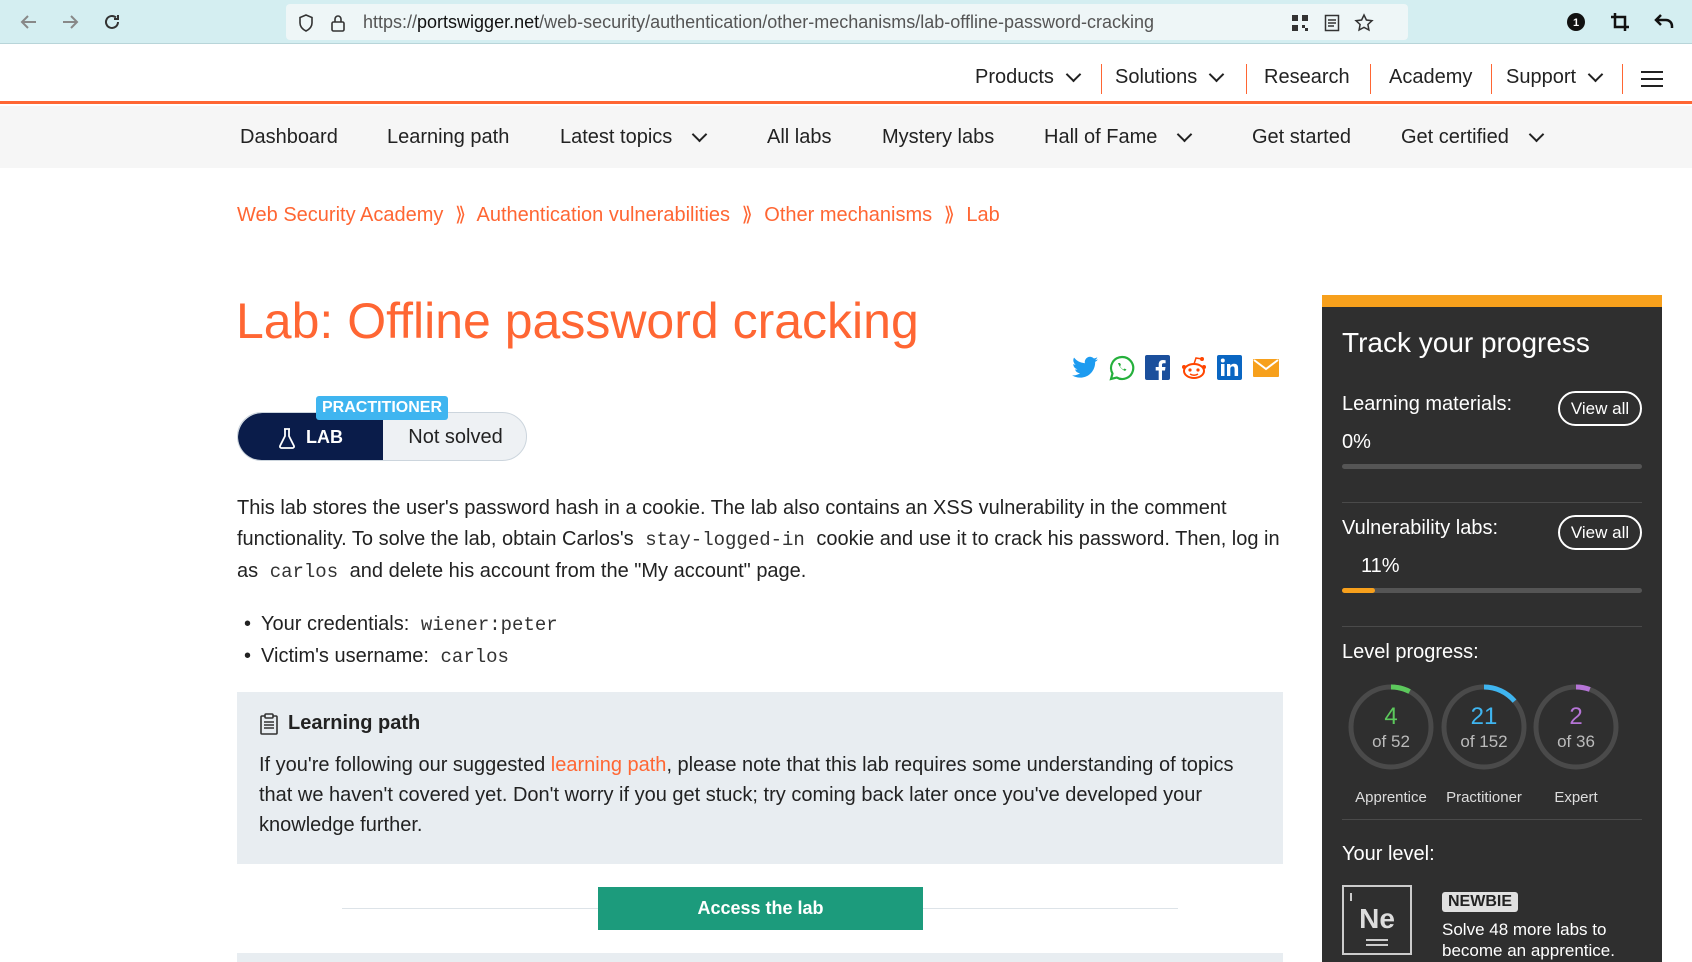 The width and height of the screenshot is (1692, 962). Describe the element at coordinates (404, 625) in the screenshot. I see `list-item: Your credentials: wiener:peter` at that location.